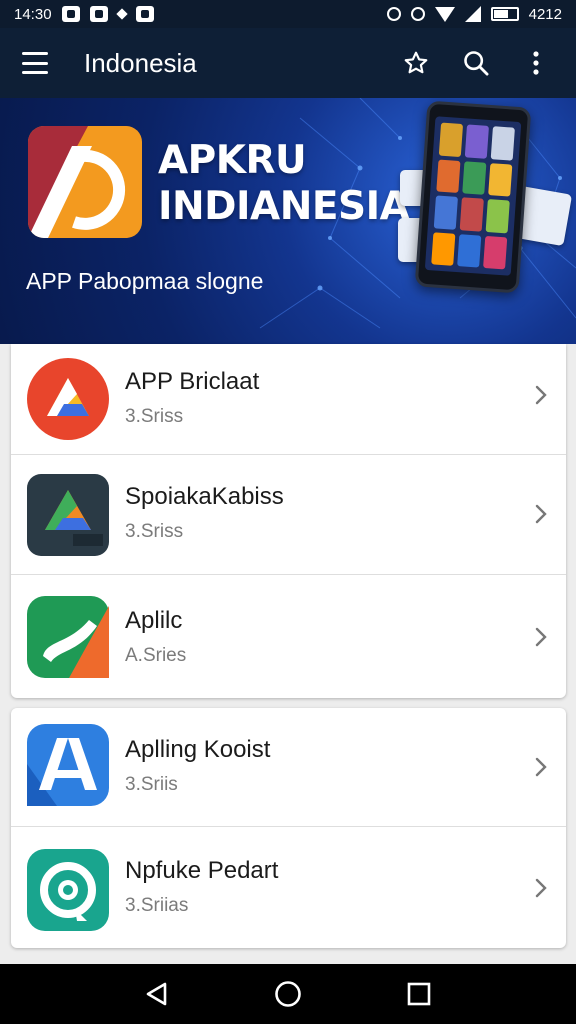 The width and height of the screenshot is (576, 1024). I want to click on banner-title: APKRU INDIANESIA, so click(284, 184).